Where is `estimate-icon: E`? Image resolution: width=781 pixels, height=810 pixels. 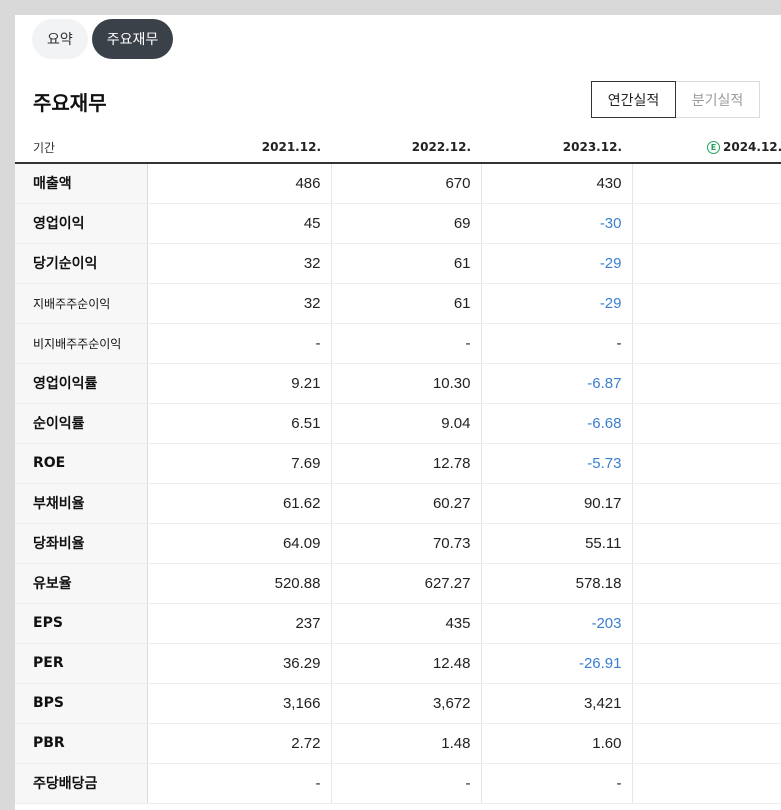
estimate-icon: E is located at coordinates (713, 147).